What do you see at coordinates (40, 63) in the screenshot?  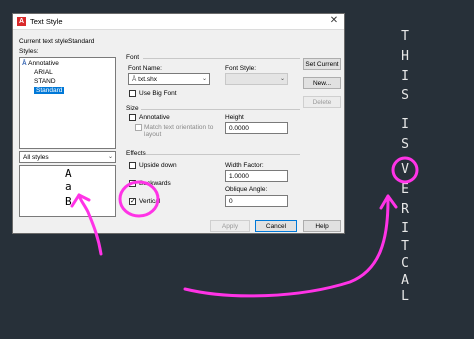 I see `list-item: Å Annotative` at bounding box center [40, 63].